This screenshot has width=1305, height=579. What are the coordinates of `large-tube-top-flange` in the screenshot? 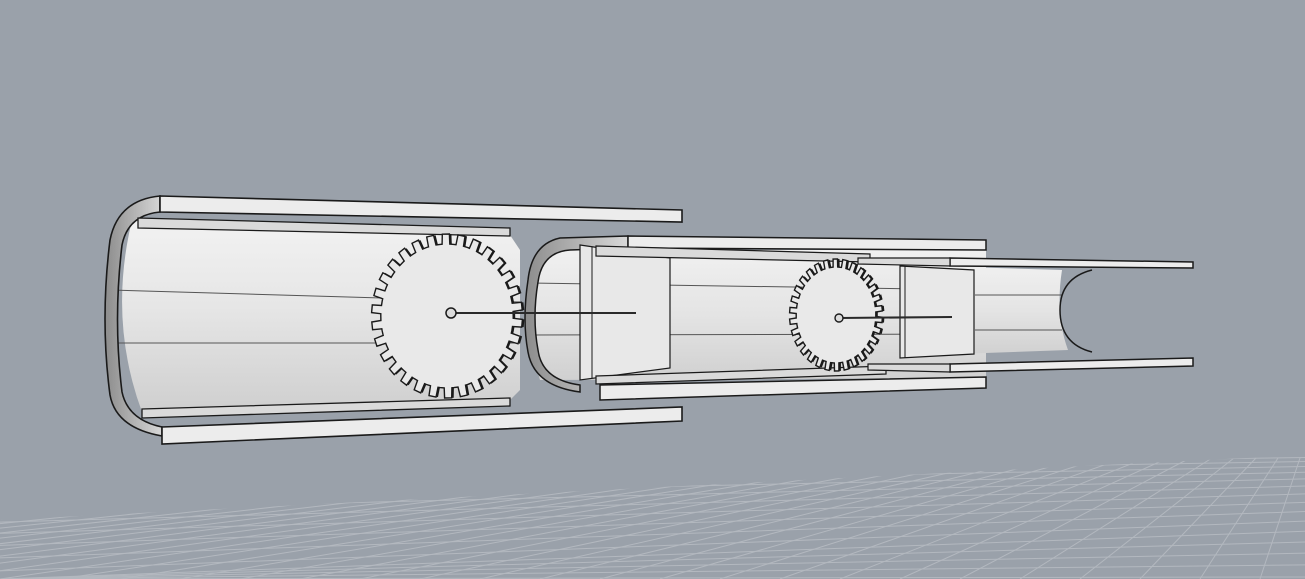 It's located at (421, 209).